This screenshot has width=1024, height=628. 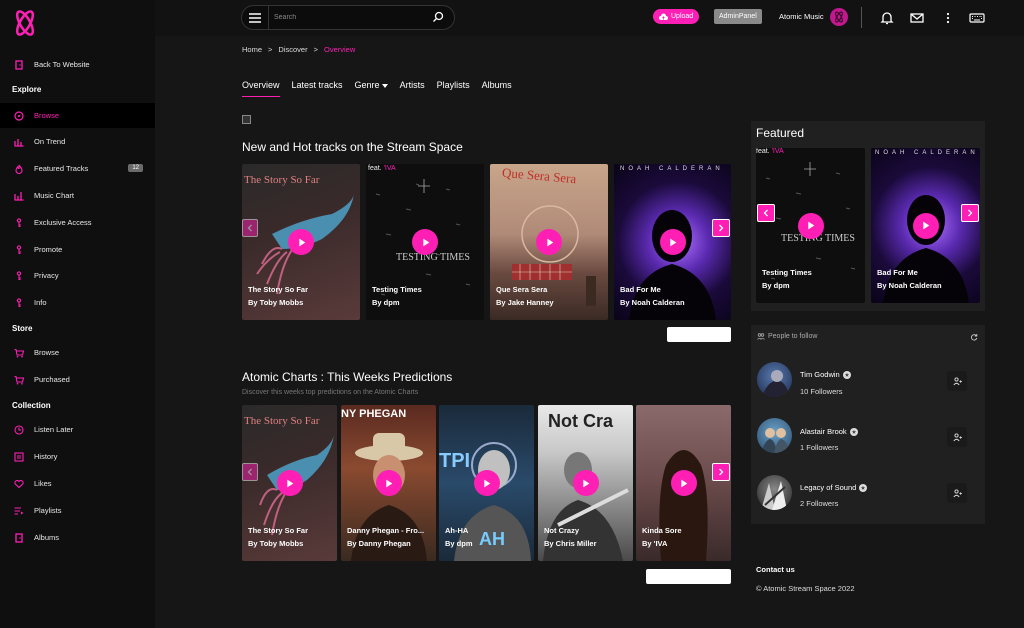 I want to click on track-card: AH TPI Ah-HA By dpm, so click(x=486, y=483).